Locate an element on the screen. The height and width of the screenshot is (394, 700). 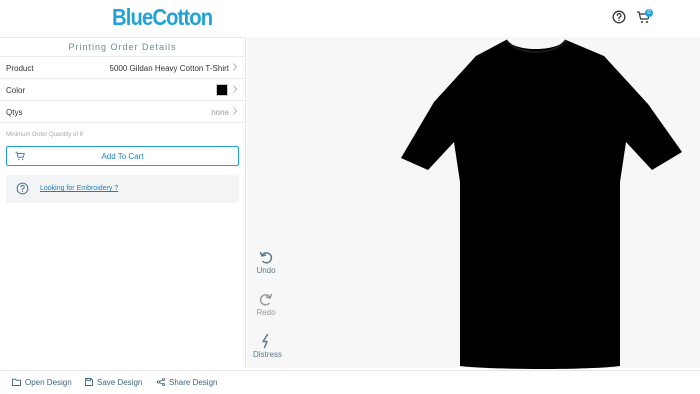
open-design-label: Open Design is located at coordinates (48, 382).